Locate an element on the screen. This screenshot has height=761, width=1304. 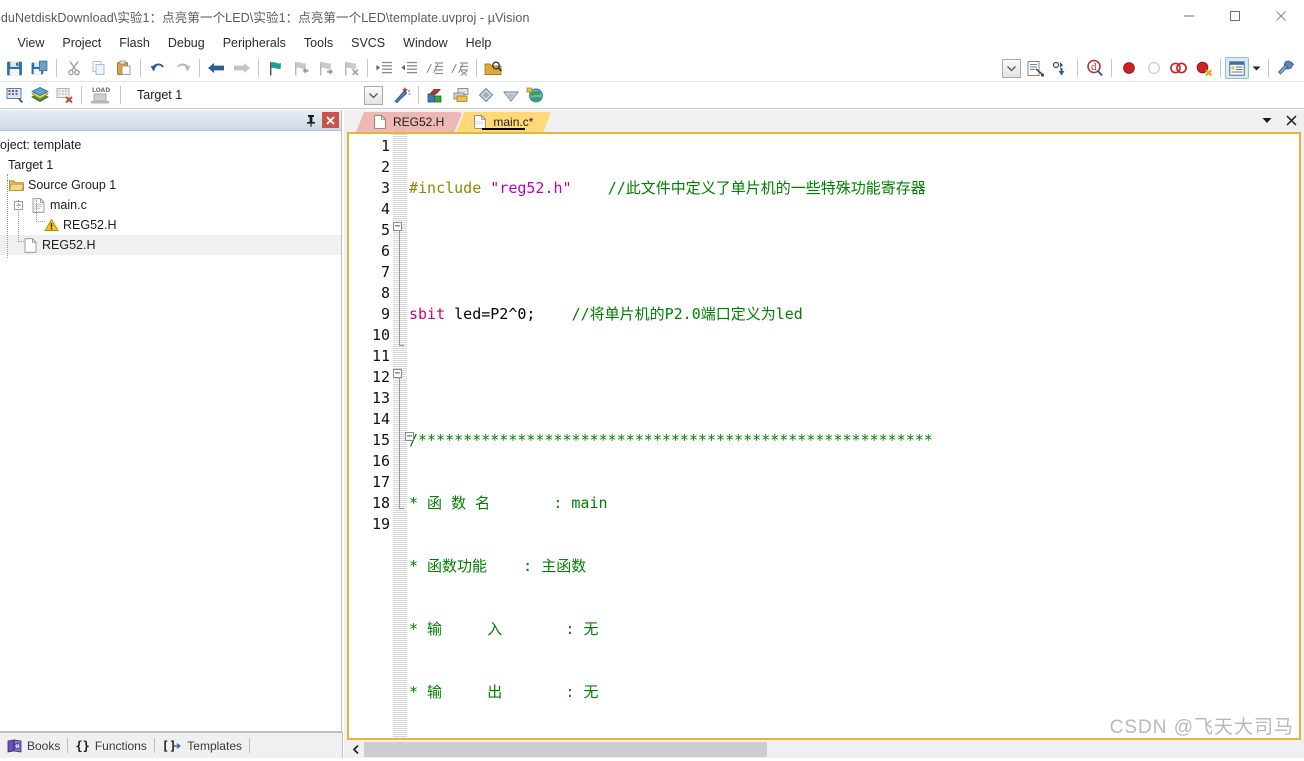
tree-line is located at coordinates (21, 241).